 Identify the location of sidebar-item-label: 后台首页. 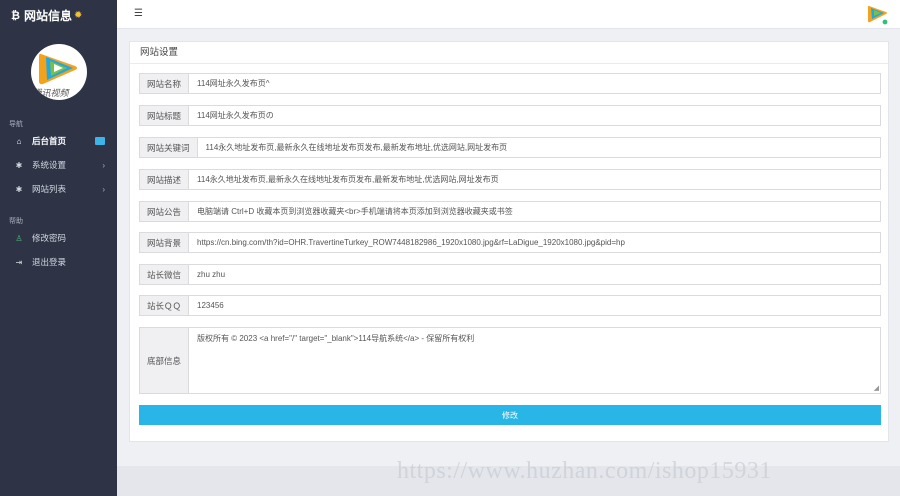
(49, 141).